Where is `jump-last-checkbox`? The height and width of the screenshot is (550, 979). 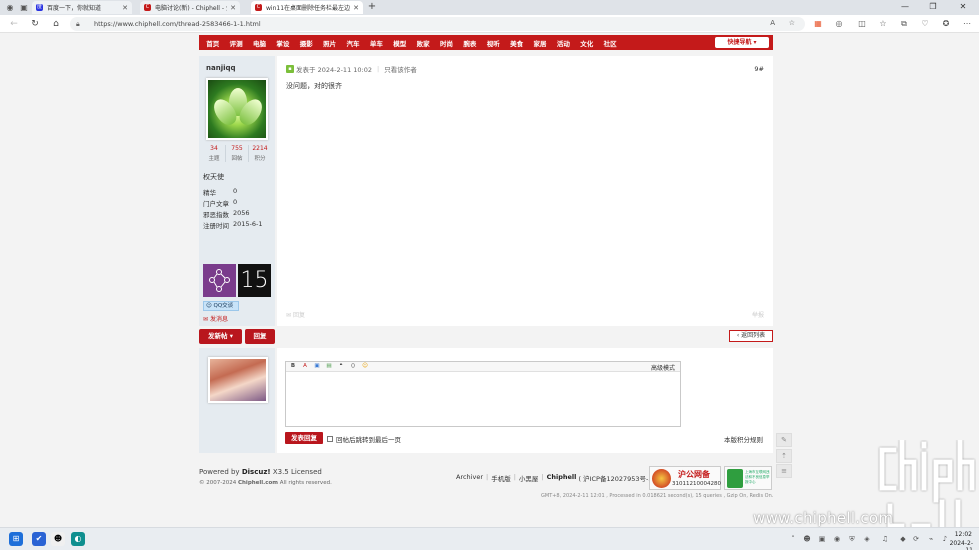
jump-last-checkbox is located at coordinates (330, 439).